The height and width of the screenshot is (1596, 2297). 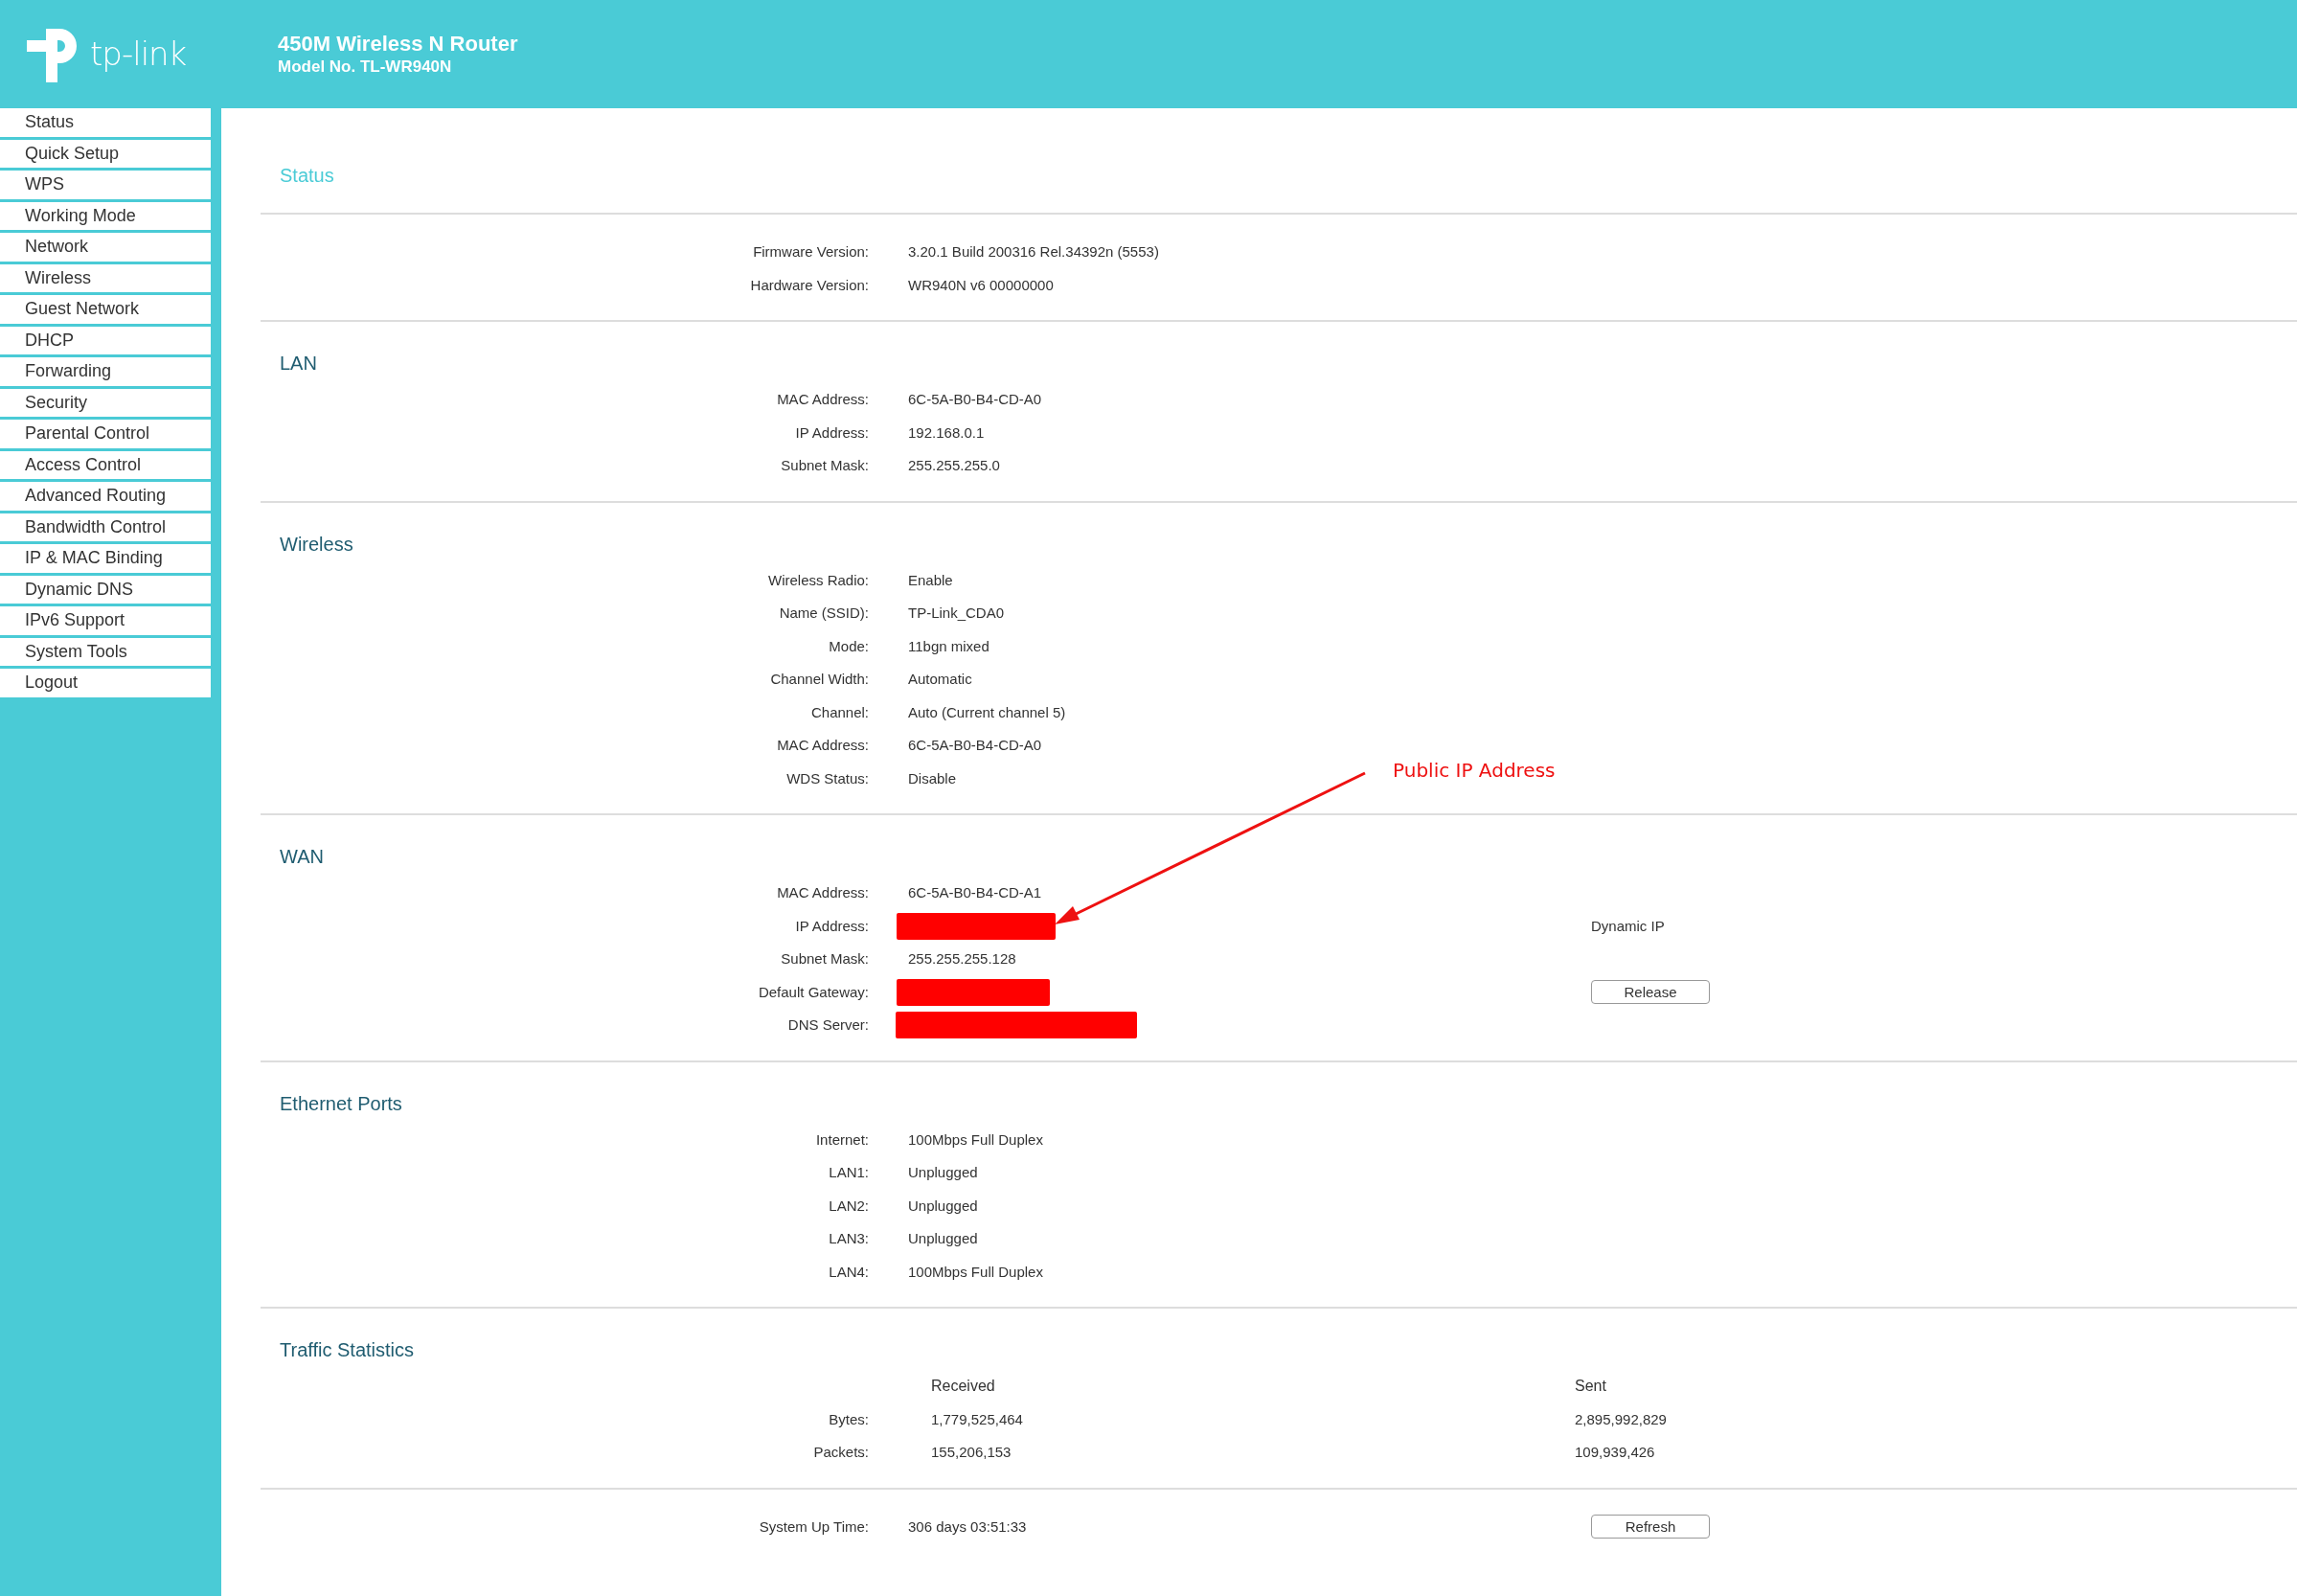 What do you see at coordinates (1621, 1418) in the screenshot?
I see `field-value: 2,895,992,829` at bounding box center [1621, 1418].